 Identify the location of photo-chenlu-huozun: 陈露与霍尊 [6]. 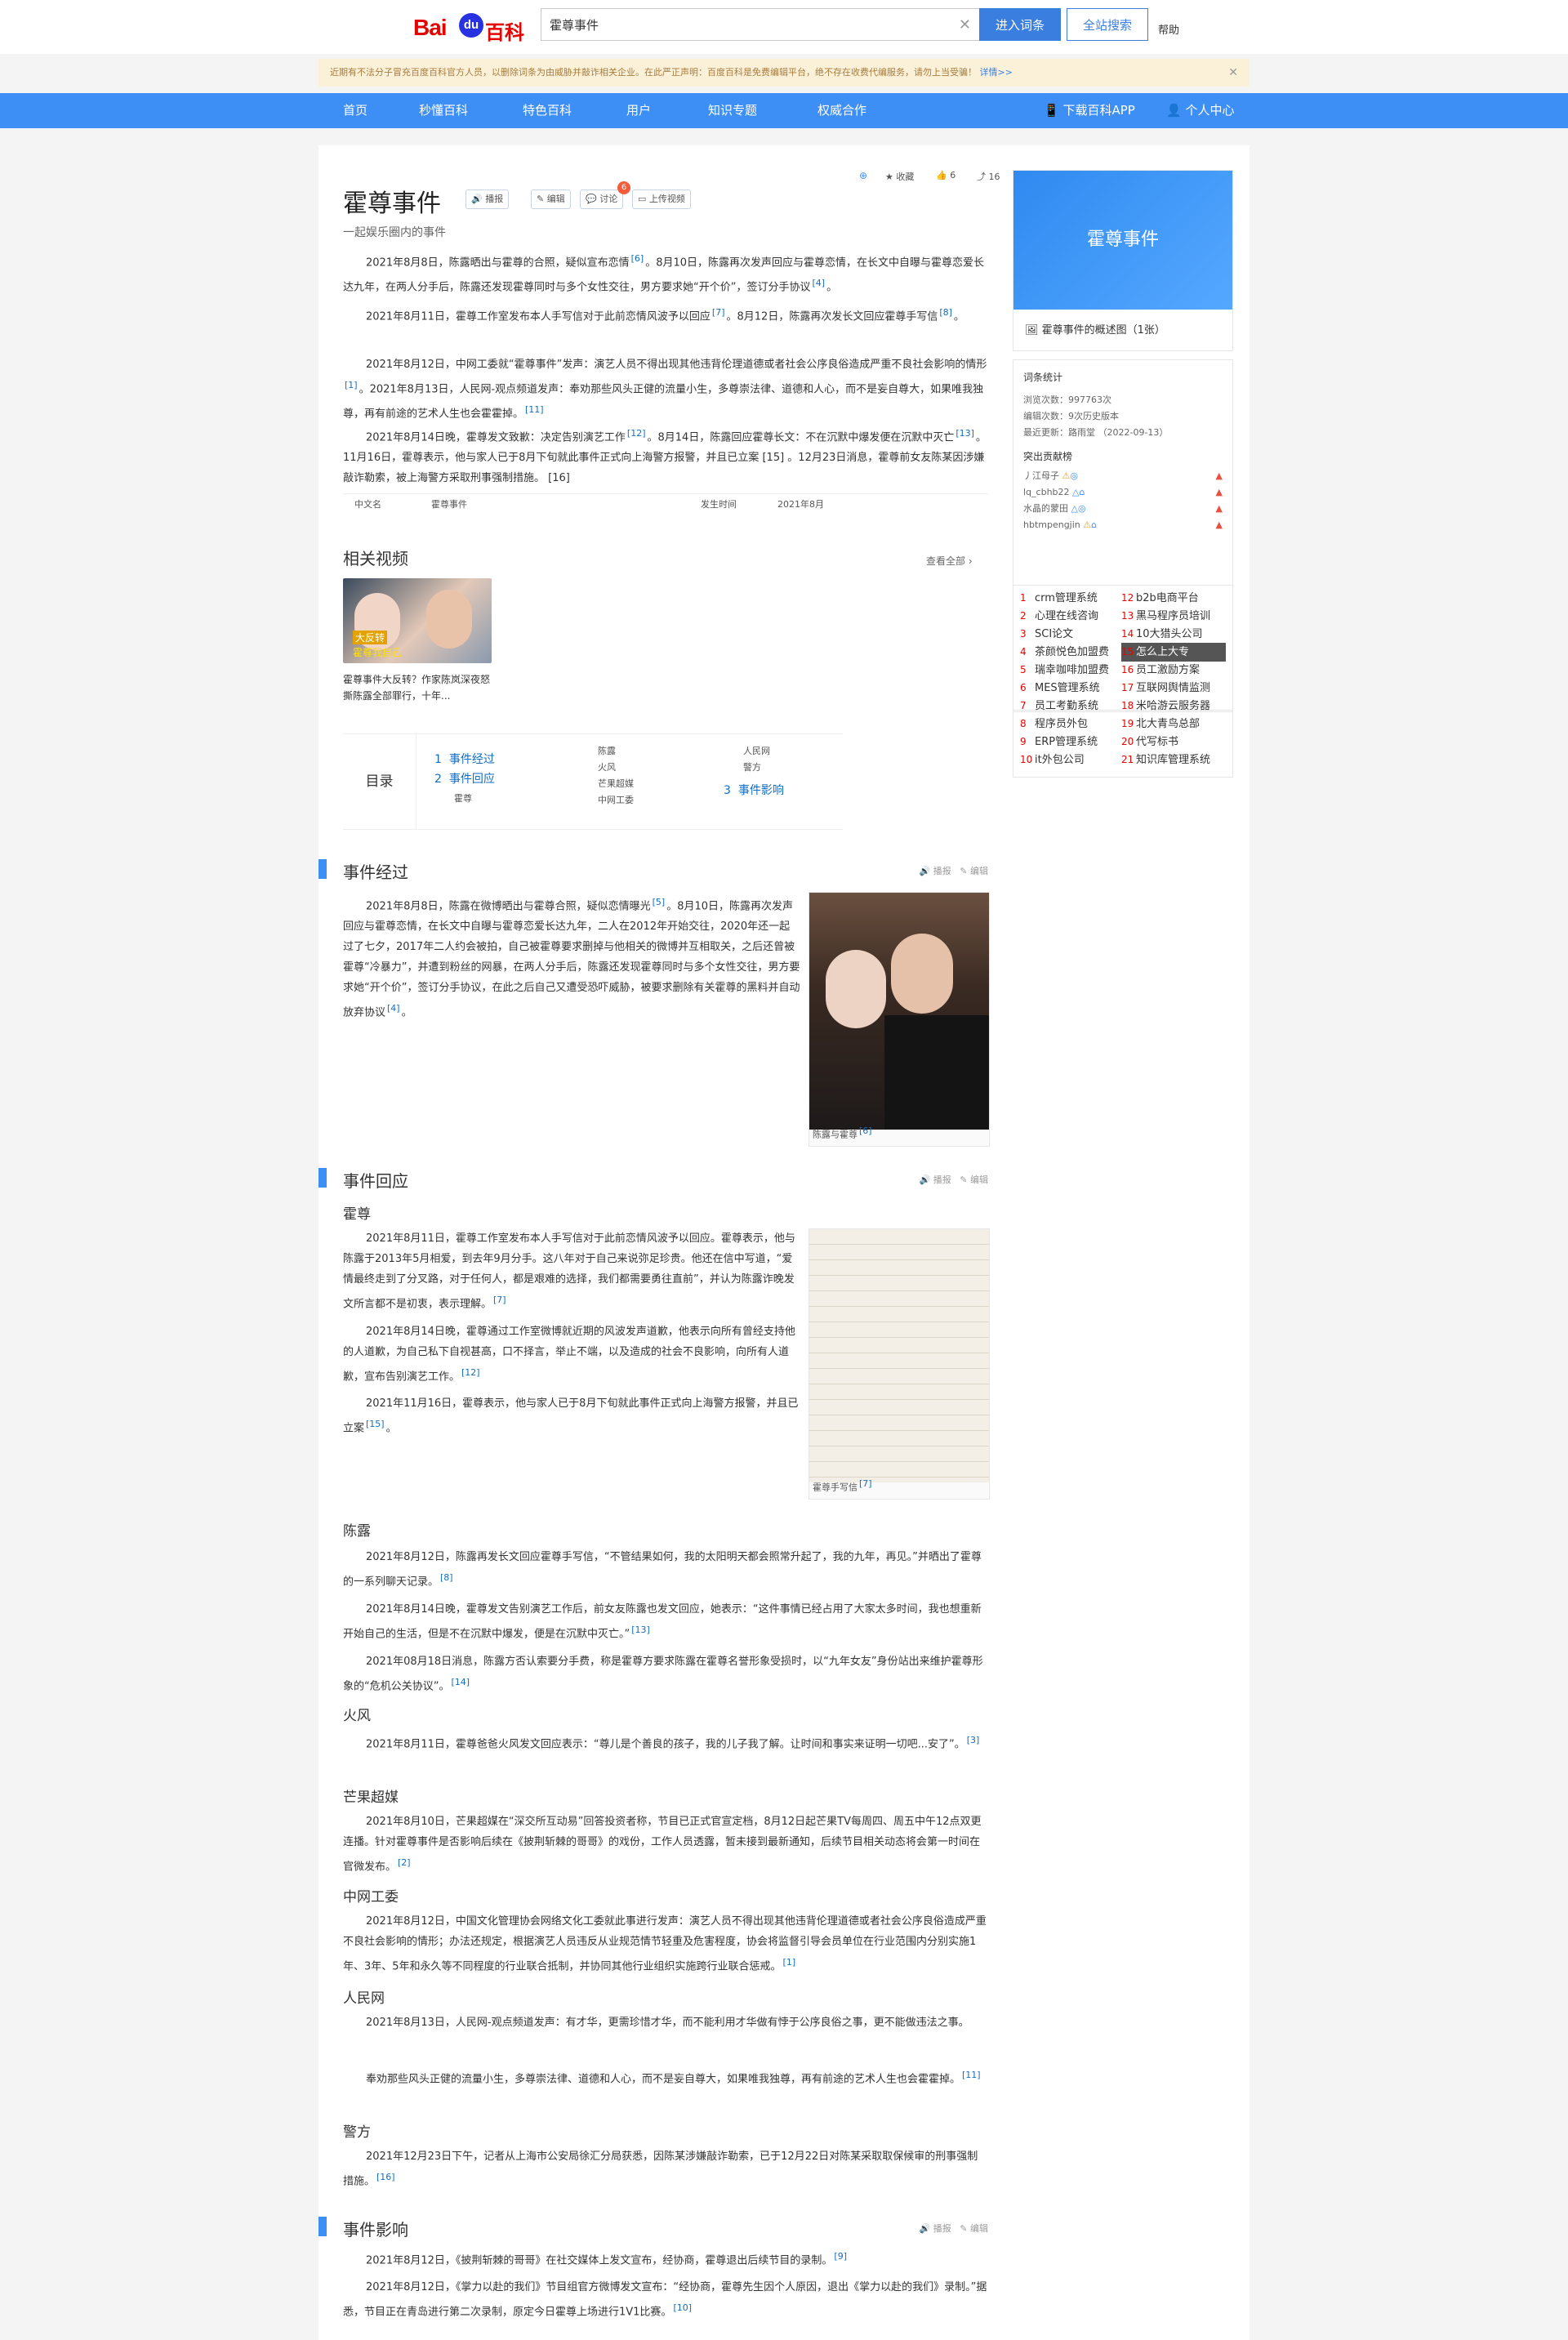
(899, 1019).